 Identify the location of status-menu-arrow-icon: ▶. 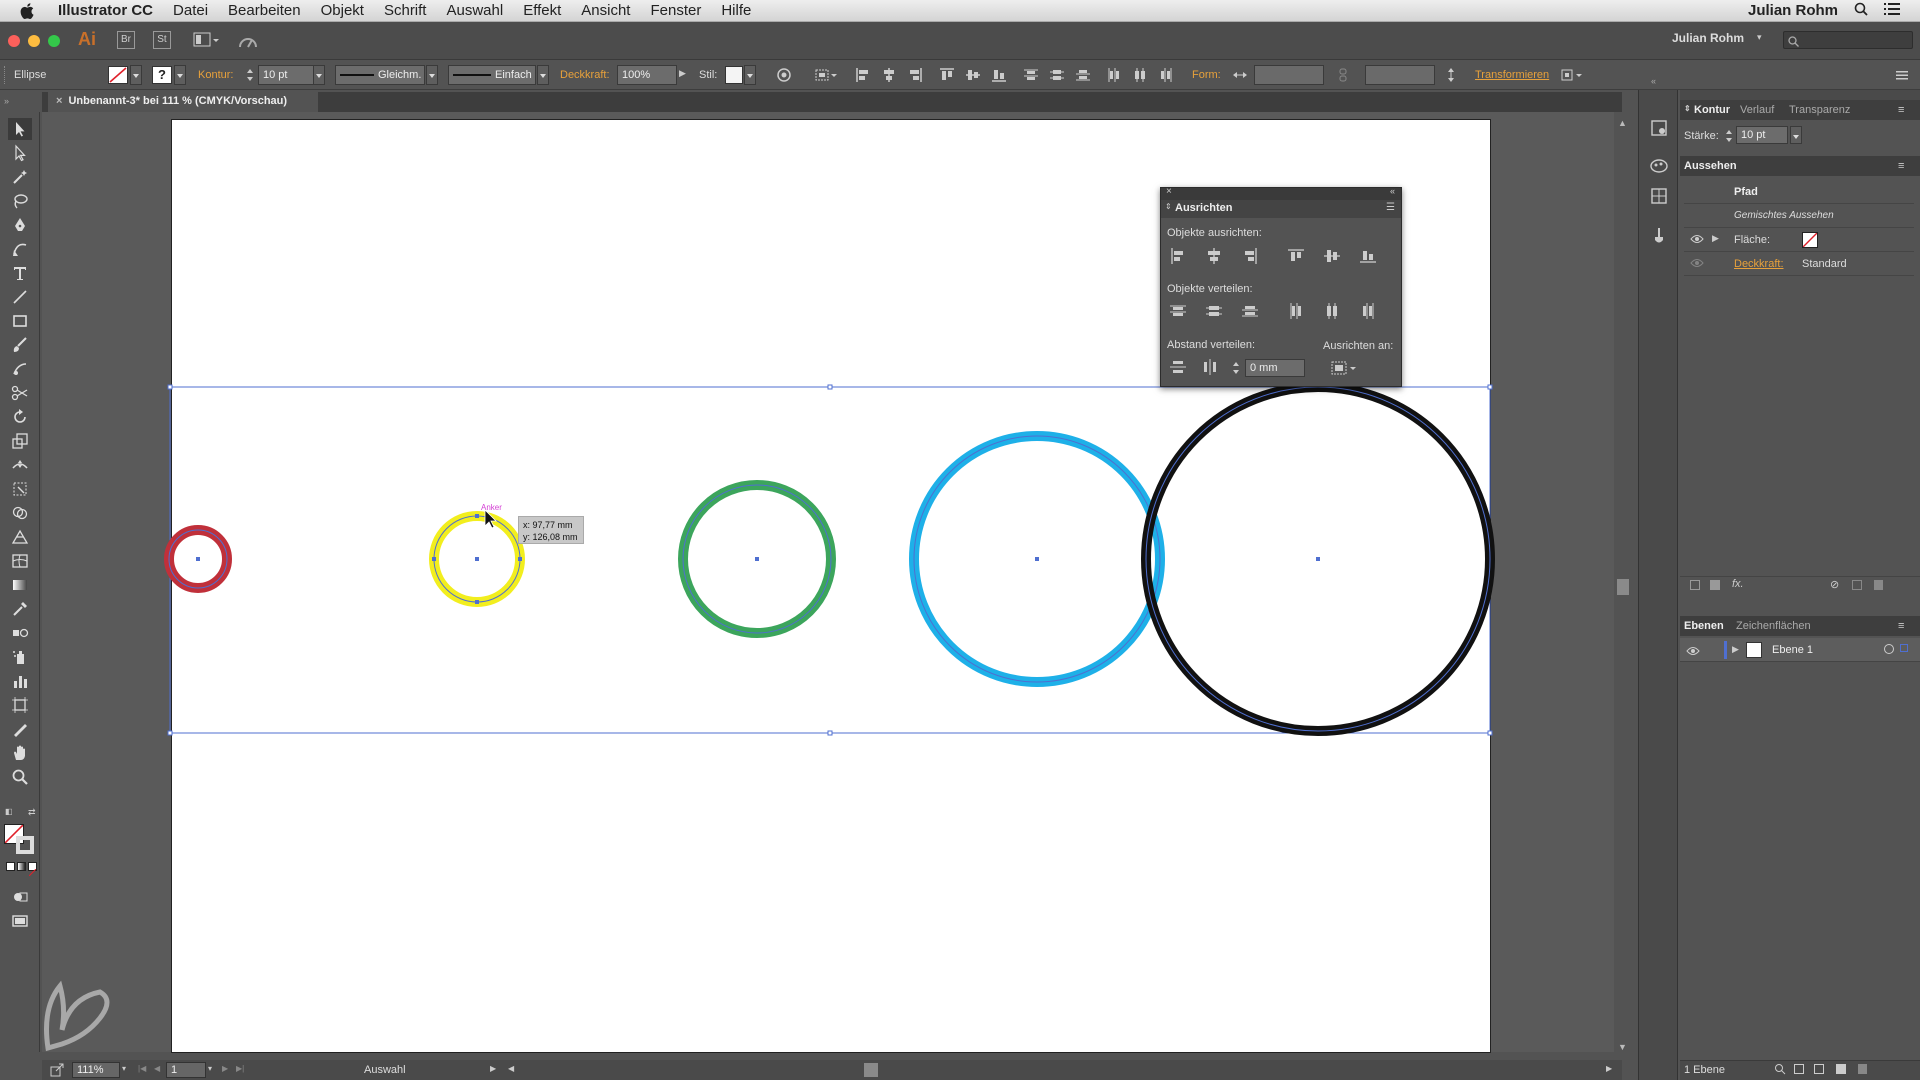
(493, 1068).